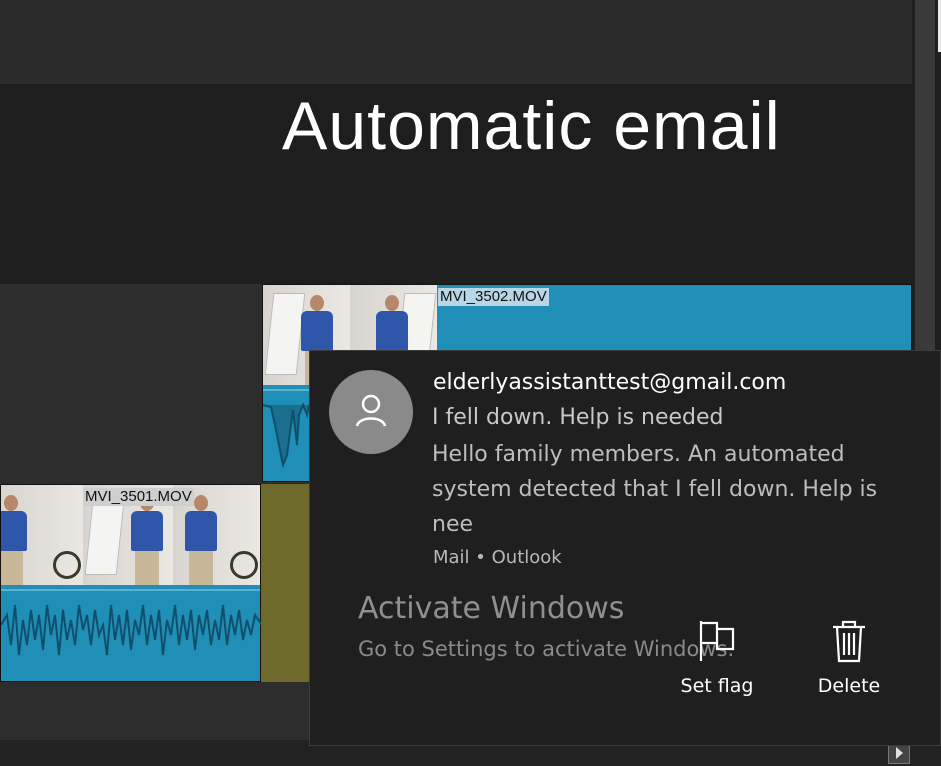  Describe the element at coordinates (286, 583) in the screenshot. I see `timeline-gap` at that location.